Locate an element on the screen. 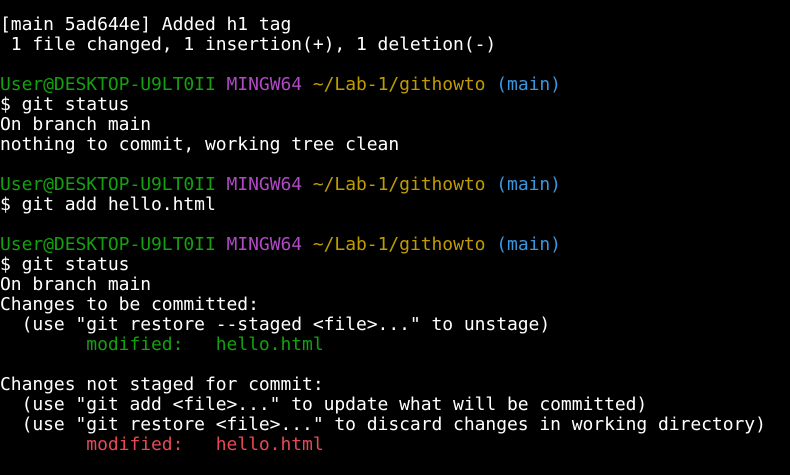 The width and height of the screenshot is (790, 475). status-clean-line: nothing to commit, working tree clean is located at coordinates (200, 144).